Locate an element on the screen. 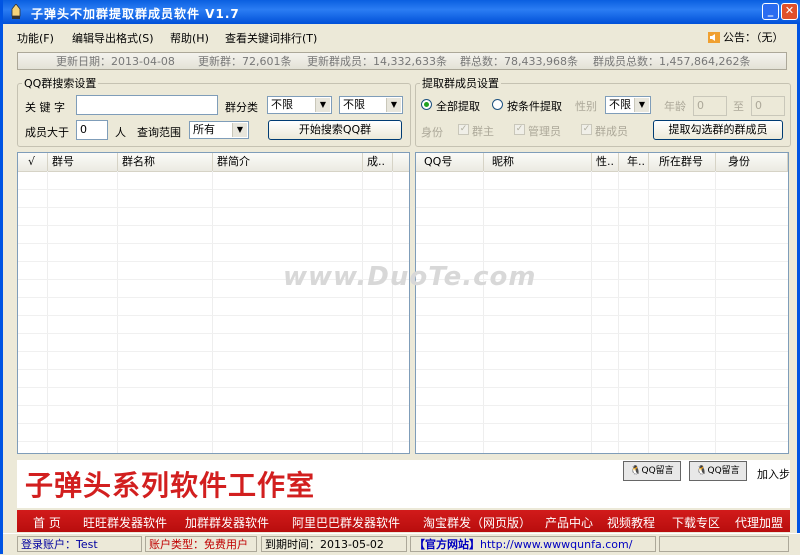 The width and height of the screenshot is (800, 555). owner-checkbox: ✓ is located at coordinates (463, 129).